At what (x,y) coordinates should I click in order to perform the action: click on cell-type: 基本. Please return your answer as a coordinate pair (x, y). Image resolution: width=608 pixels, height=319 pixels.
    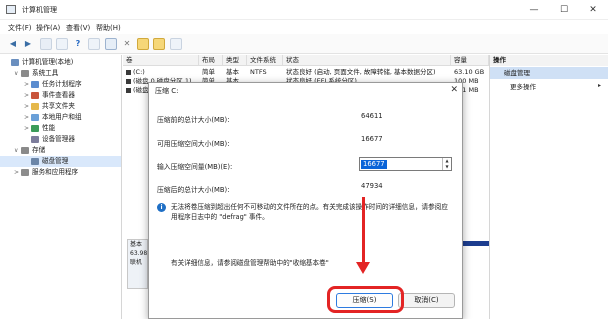
    Looking at the image, I should click on (232, 72).